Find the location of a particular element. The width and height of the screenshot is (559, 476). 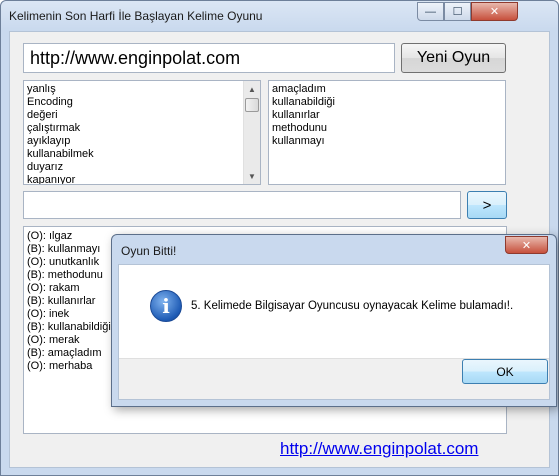

url-field: http://www.enginpolat.com is located at coordinates (209, 58).